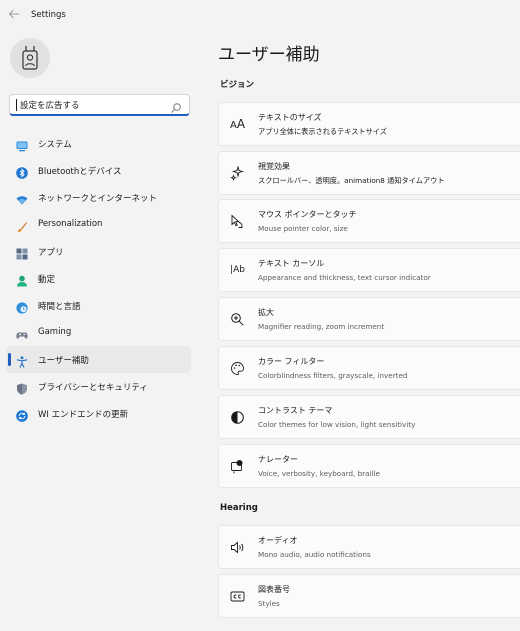 This screenshot has height=631, width=520. Describe the element at coordinates (237, 417) in the screenshot. I see `contrast-icon` at that location.